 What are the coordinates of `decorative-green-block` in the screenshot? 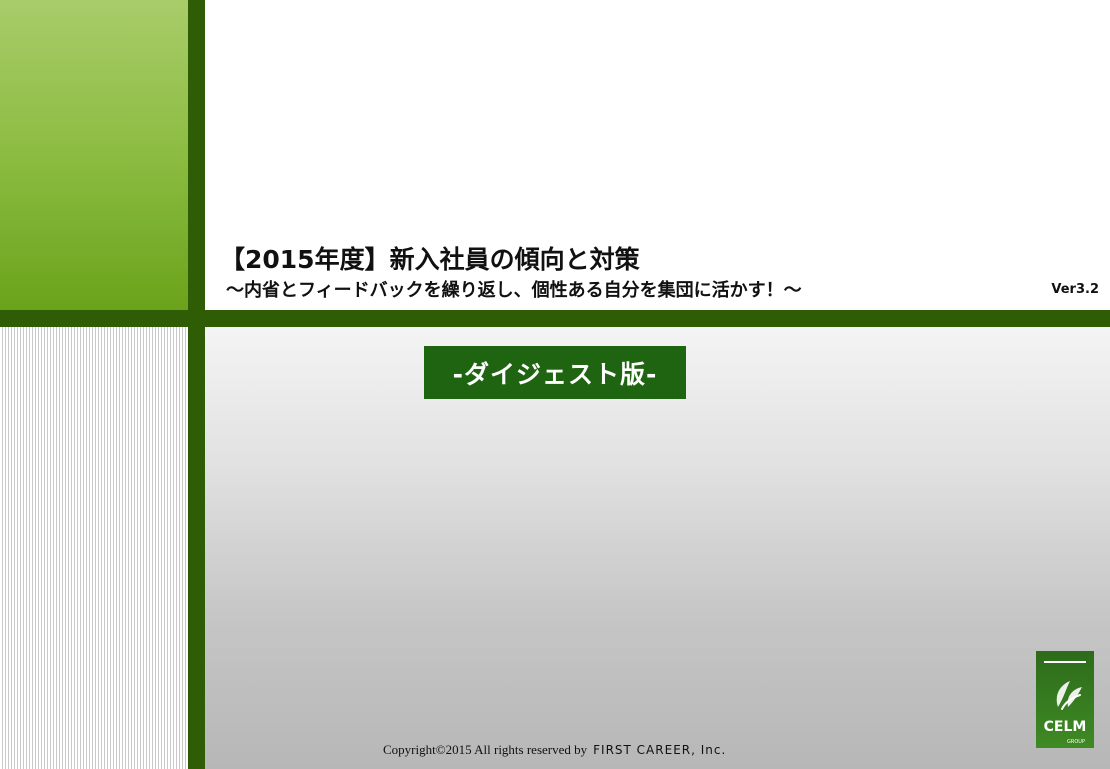 It's located at (94, 155).